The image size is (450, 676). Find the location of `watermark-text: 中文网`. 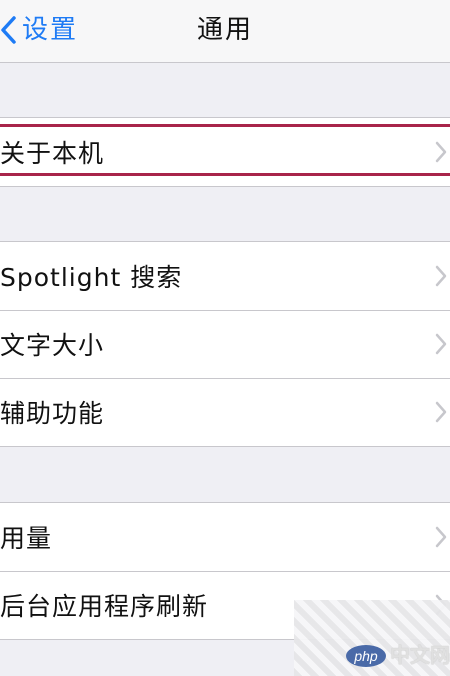

watermark-text: 中文网 is located at coordinates (420, 655).